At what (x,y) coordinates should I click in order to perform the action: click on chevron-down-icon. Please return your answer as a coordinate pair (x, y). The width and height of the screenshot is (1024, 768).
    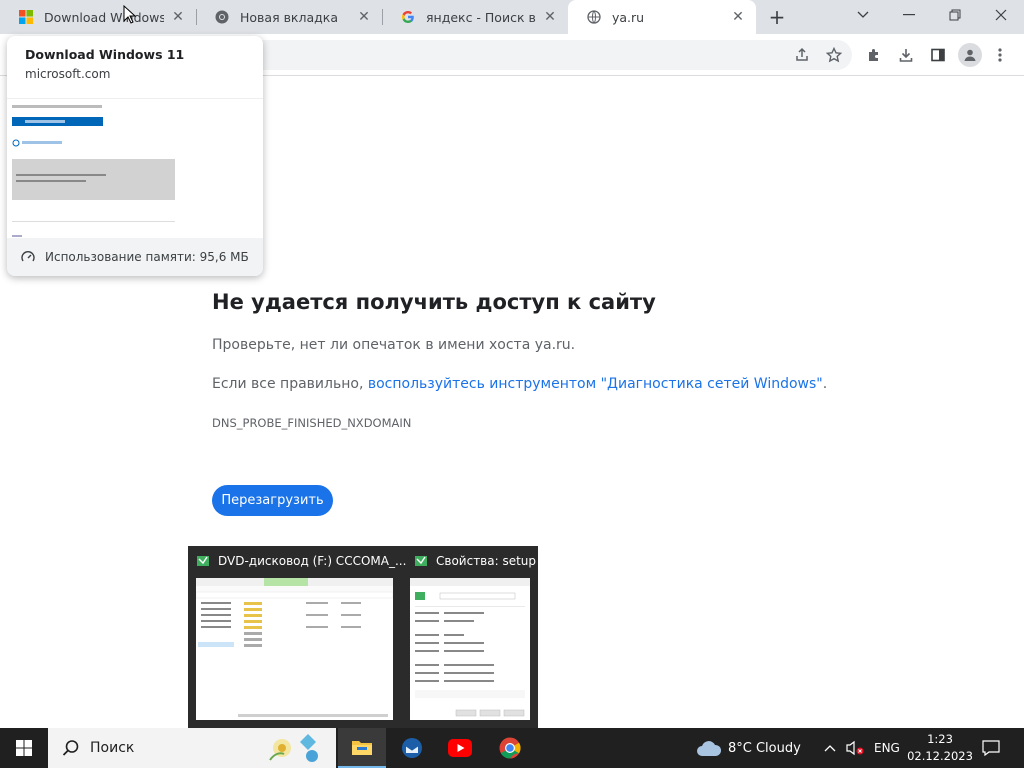
    Looking at the image, I should click on (863, 14).